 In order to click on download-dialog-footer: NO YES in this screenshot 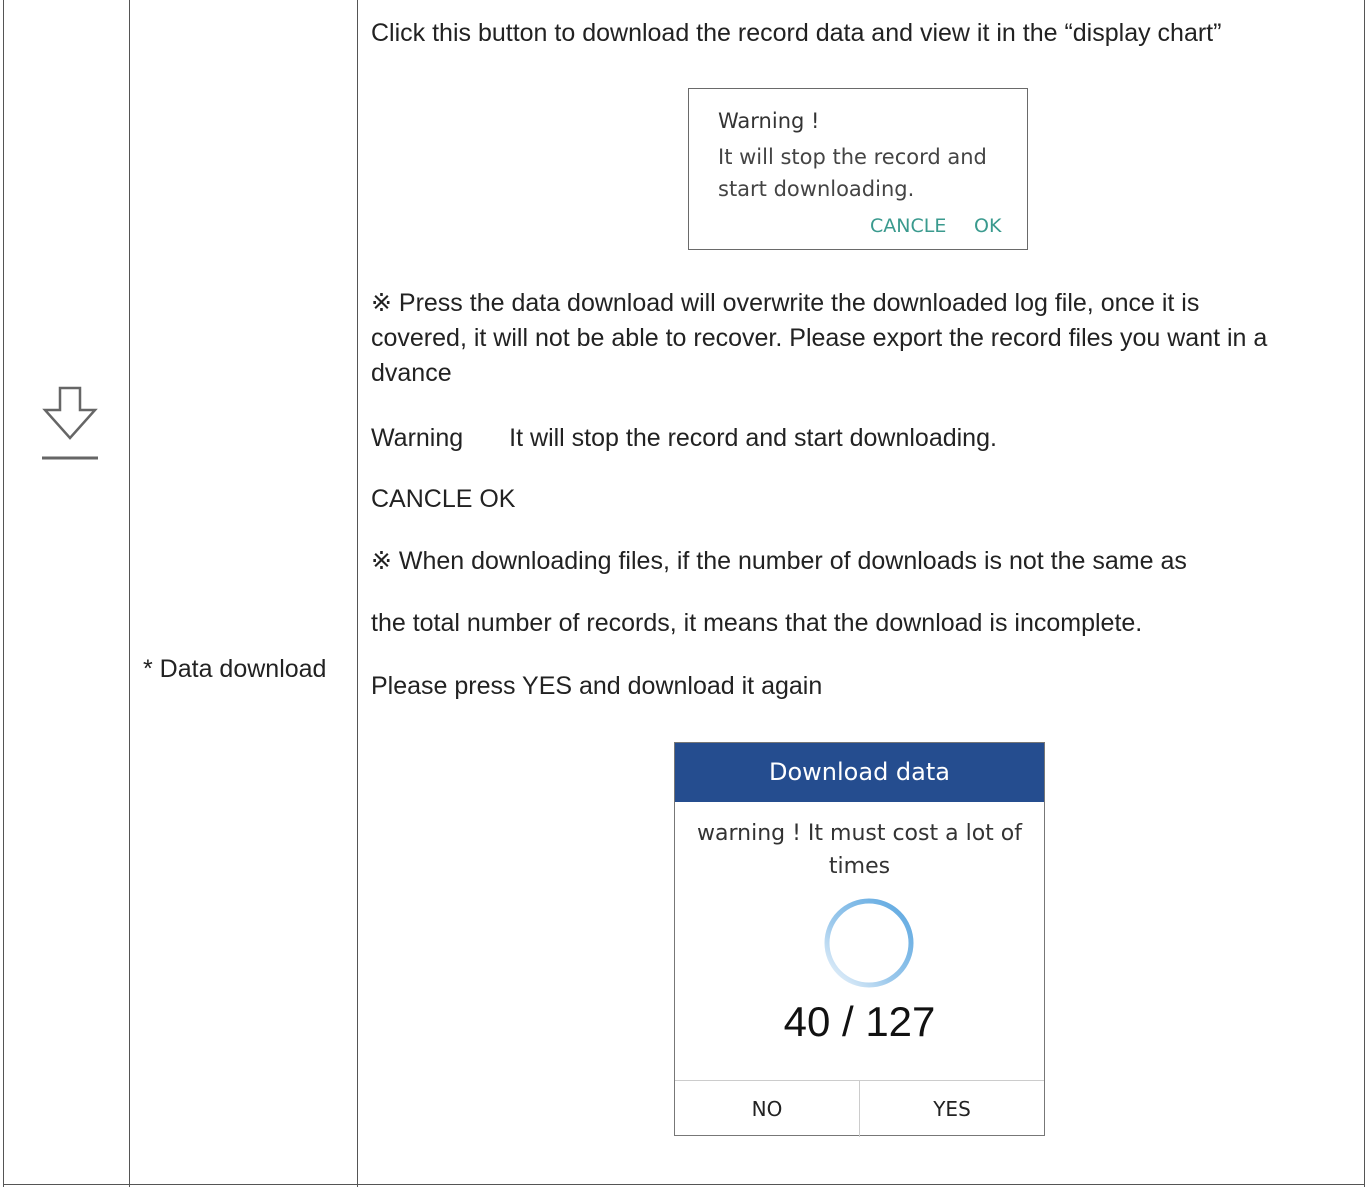, I will do `click(859, 1108)`.